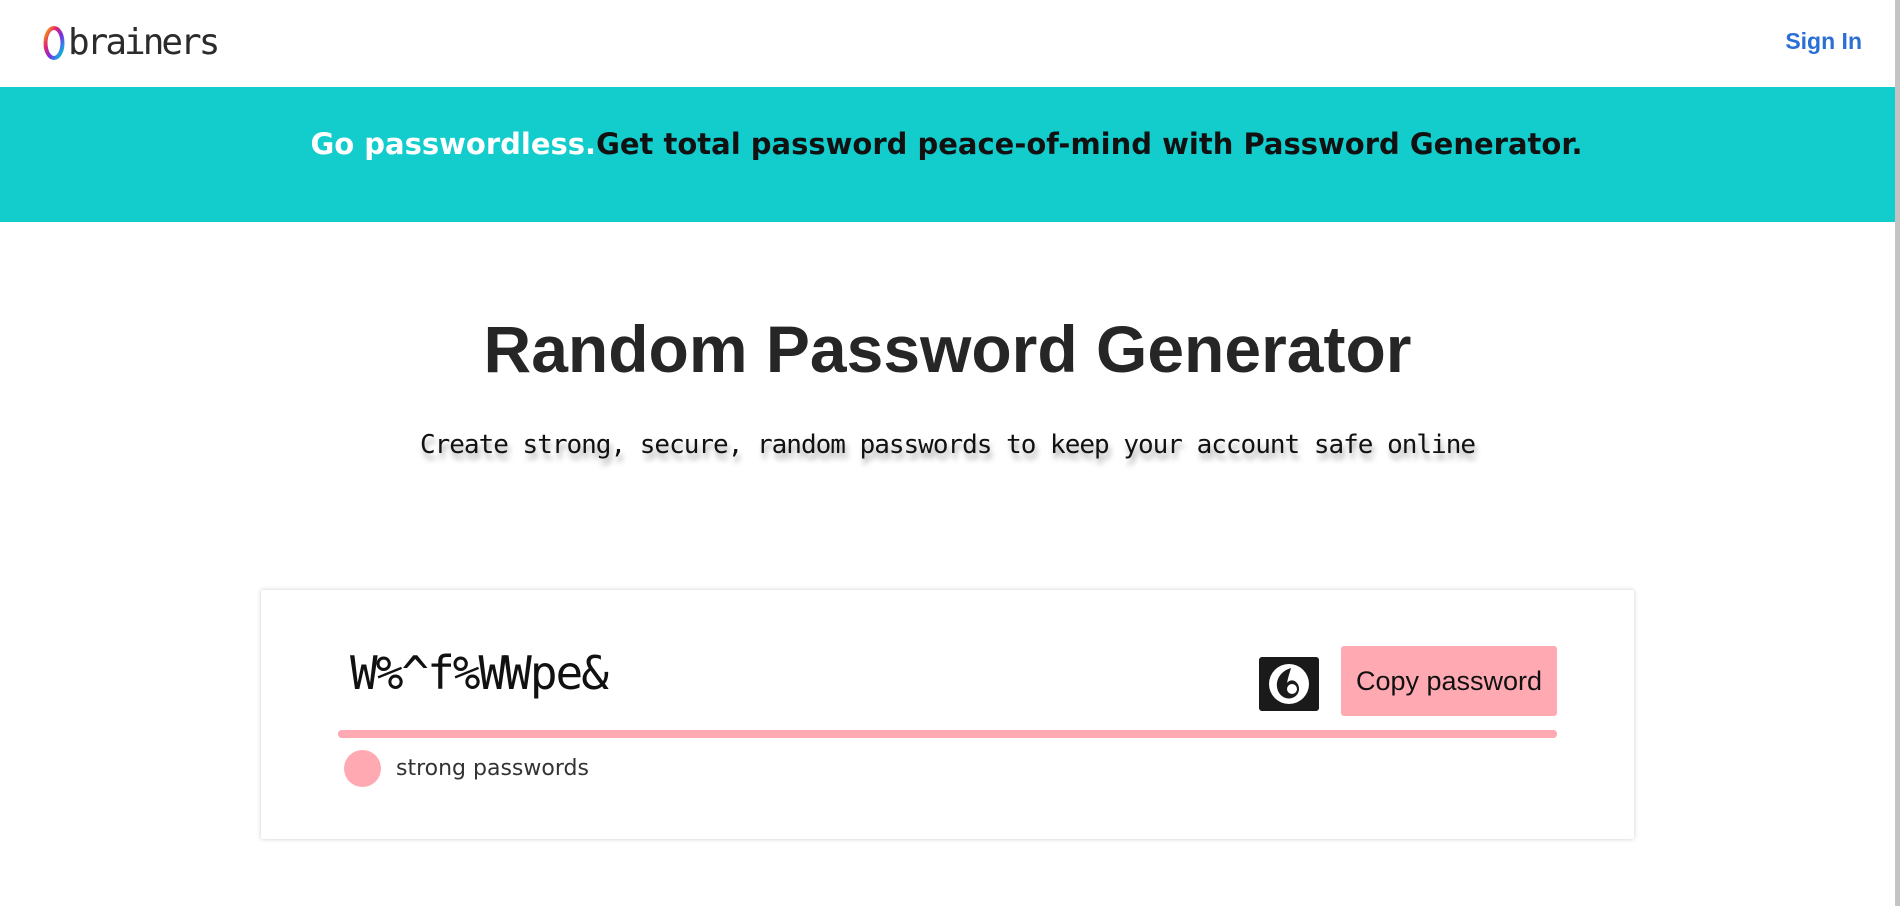 The width and height of the screenshot is (1900, 906). What do you see at coordinates (144, 42) in the screenshot?
I see `logo-text: brainers` at bounding box center [144, 42].